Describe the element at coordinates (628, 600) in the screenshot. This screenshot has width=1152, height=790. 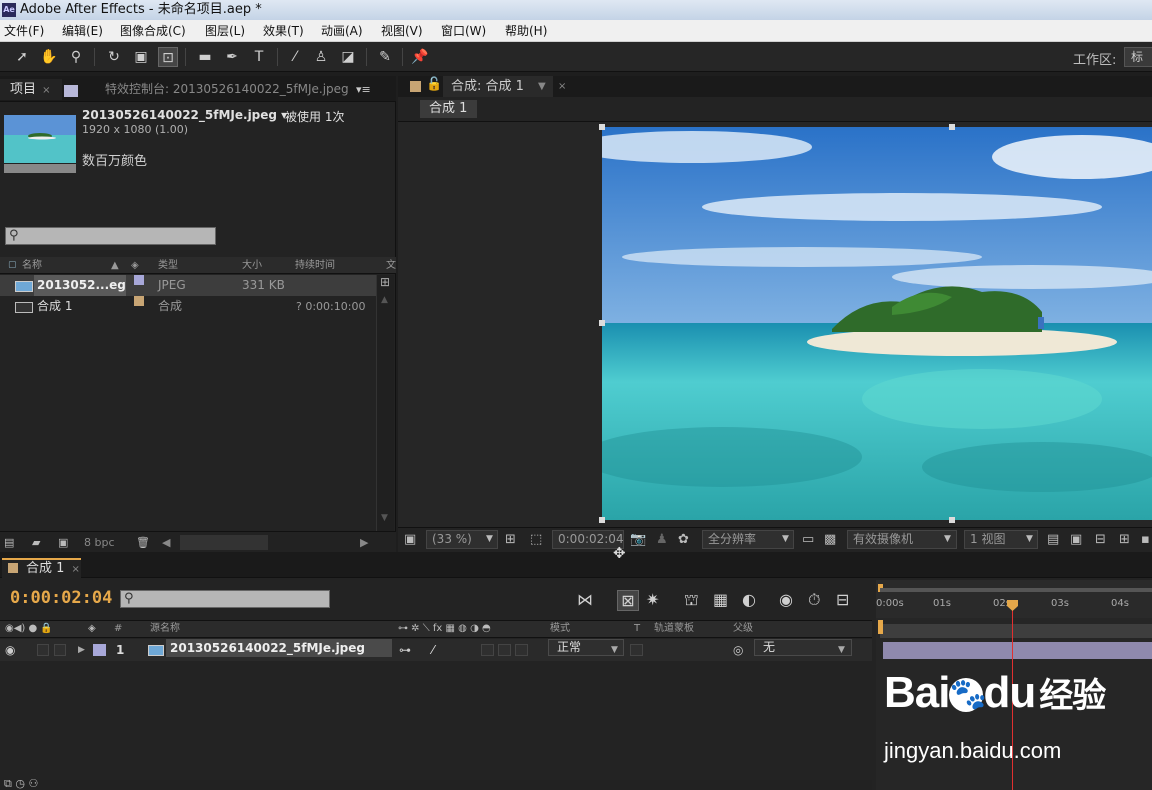
I see `live-update-icon: ⊠` at that location.